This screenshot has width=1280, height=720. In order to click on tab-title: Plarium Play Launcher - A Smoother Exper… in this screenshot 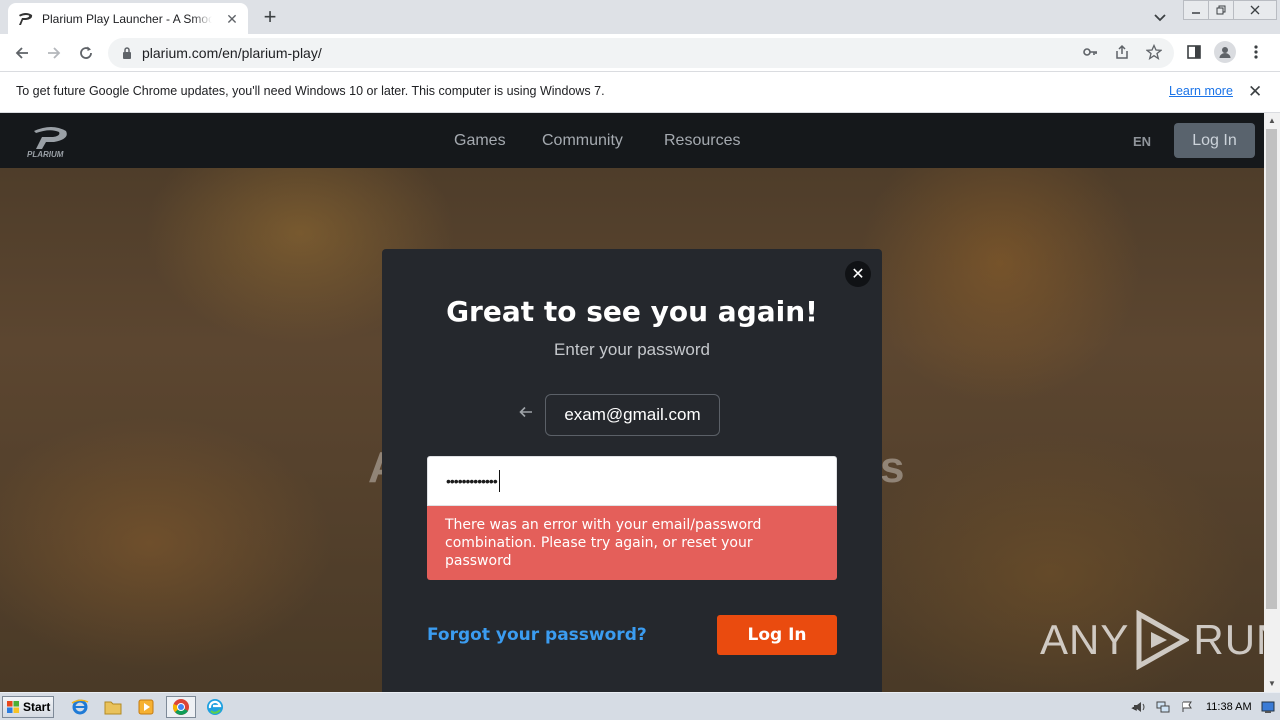, I will do `click(127, 18)`.